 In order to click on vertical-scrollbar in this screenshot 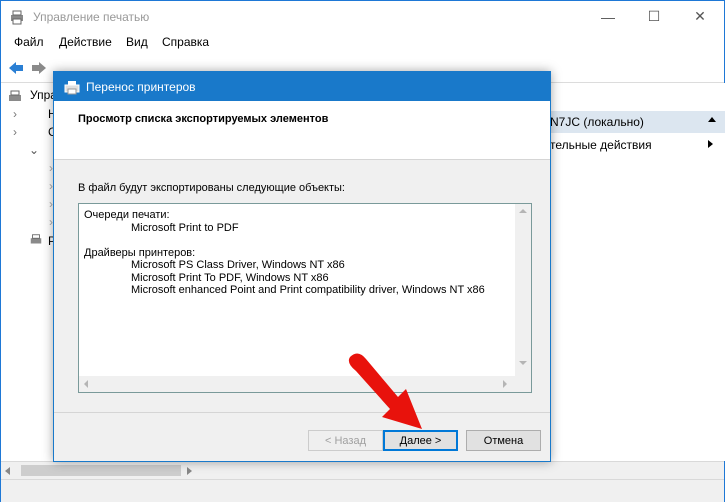, I will do `click(523, 298)`.